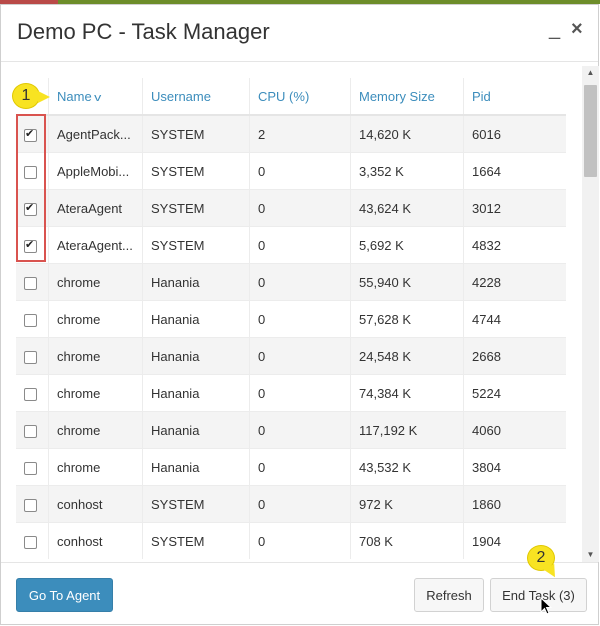 The width and height of the screenshot is (600, 626). I want to click on process-memory: 57,628 K, so click(407, 319).